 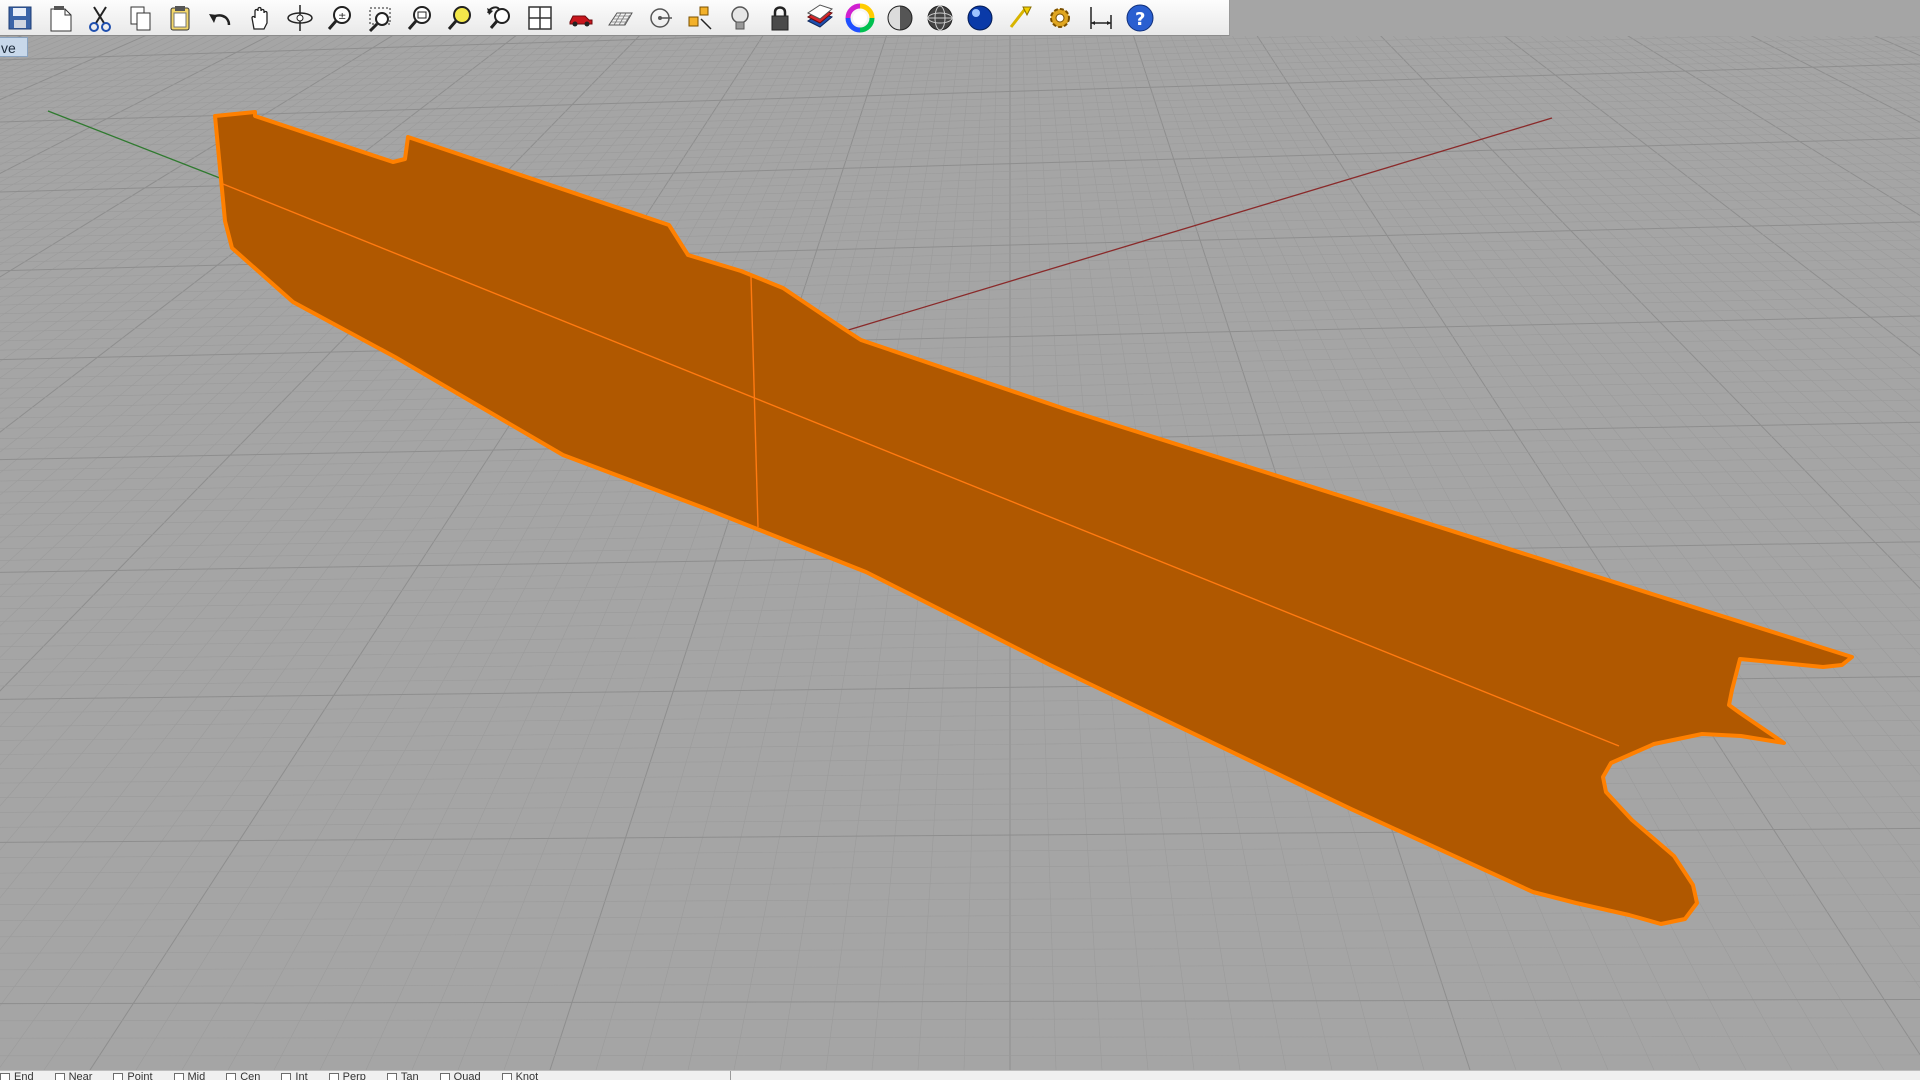 I want to click on osnap-knot: Knot, so click(x=520, y=1075).